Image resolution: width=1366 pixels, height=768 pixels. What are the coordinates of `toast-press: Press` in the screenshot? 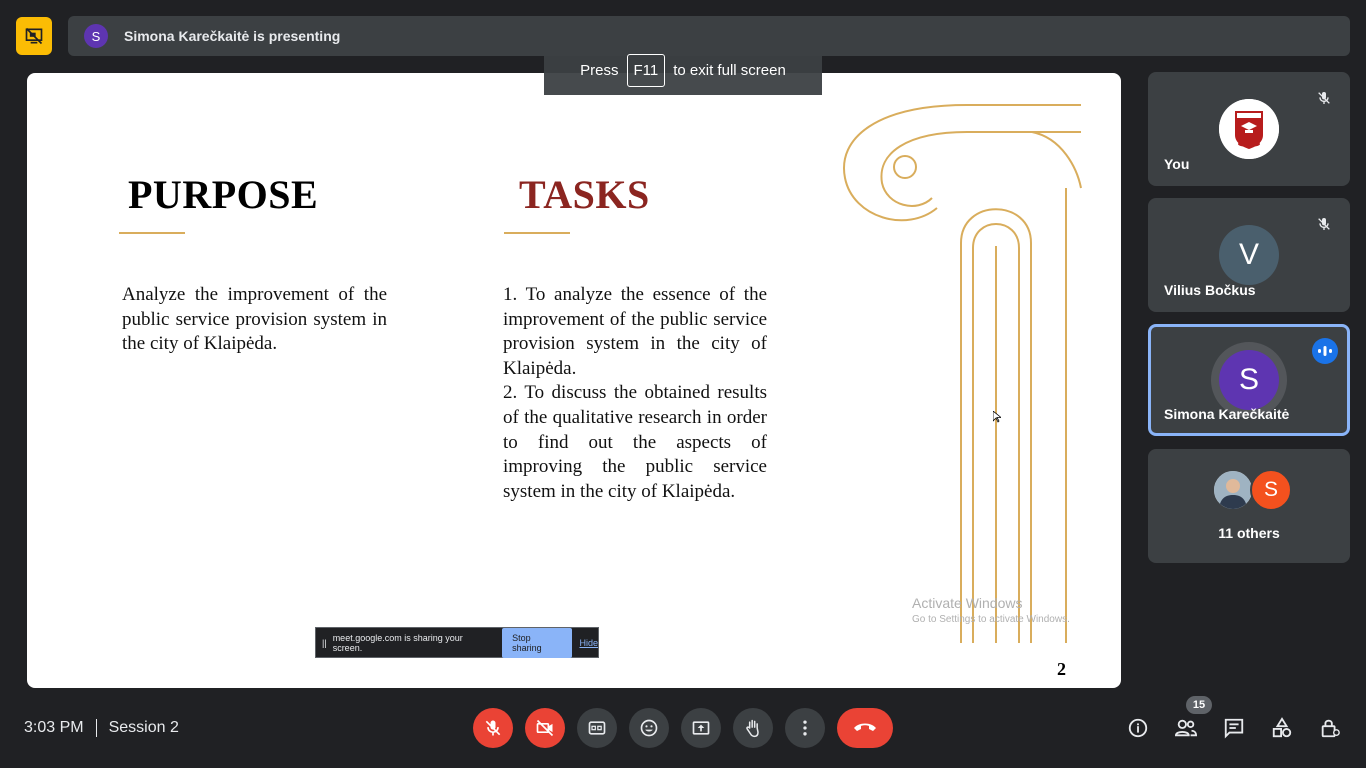 It's located at (599, 70).